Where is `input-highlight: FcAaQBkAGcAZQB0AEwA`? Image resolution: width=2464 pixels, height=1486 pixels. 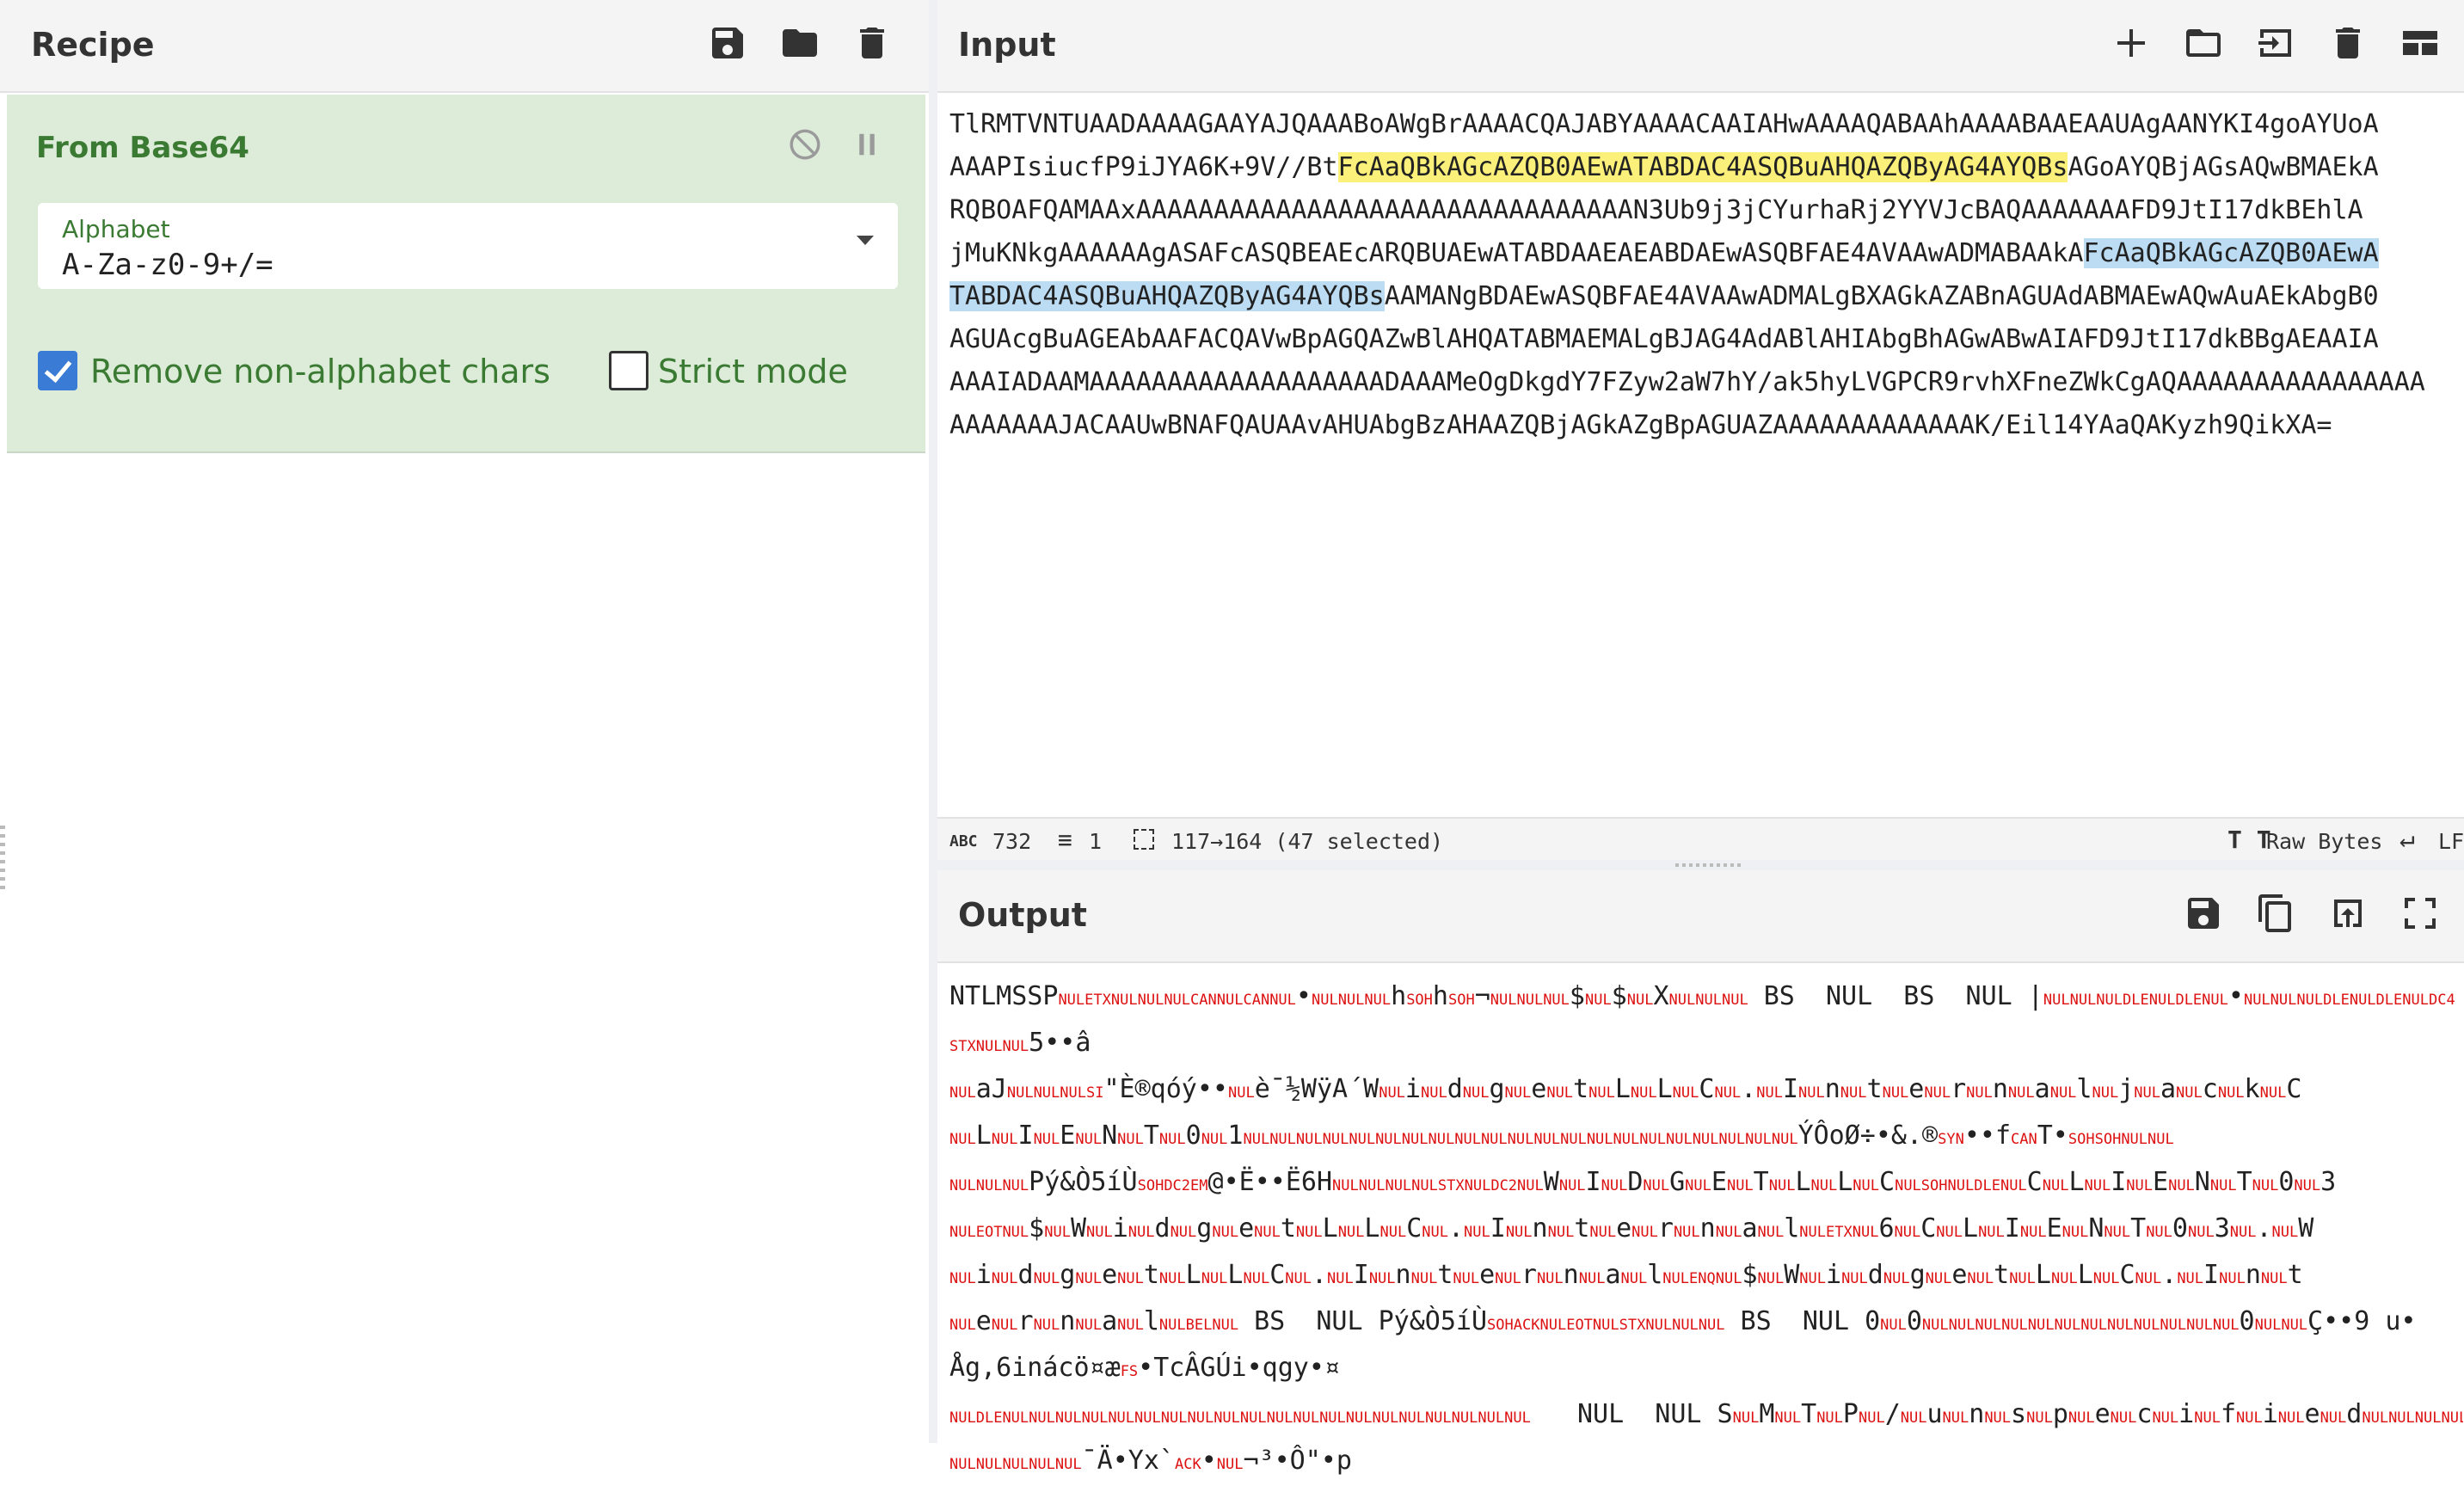
input-highlight: FcAaQBkAGcAZQB0AEwA is located at coordinates (2231, 253).